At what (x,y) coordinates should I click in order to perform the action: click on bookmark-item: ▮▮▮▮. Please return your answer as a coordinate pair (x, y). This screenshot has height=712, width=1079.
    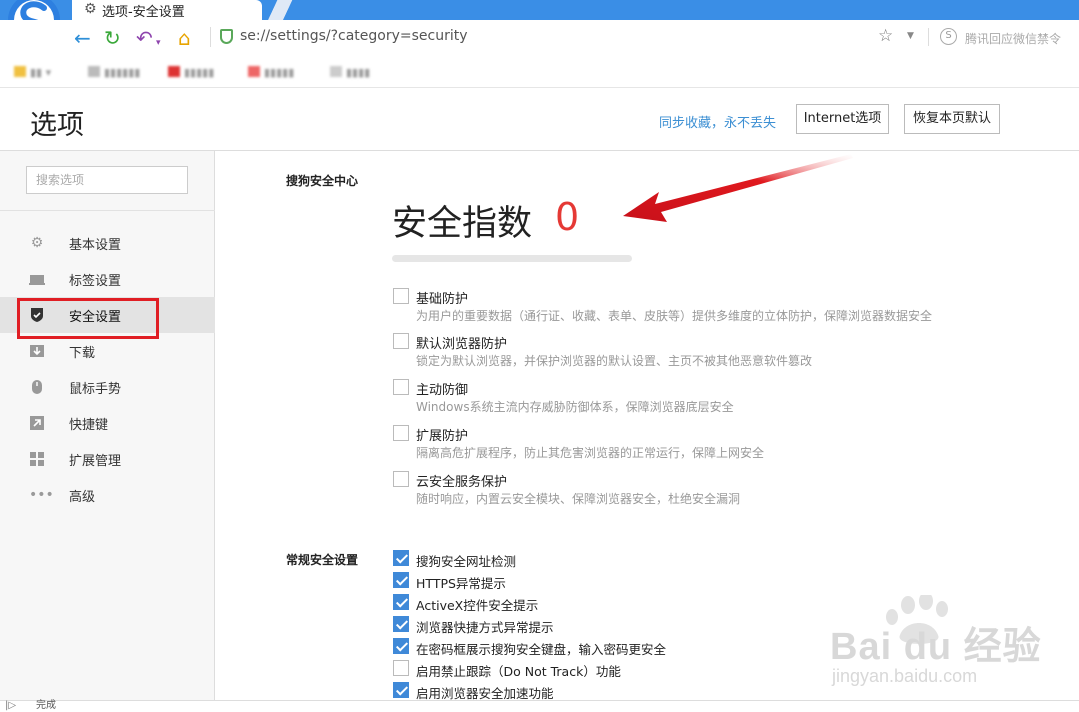
    Looking at the image, I should click on (350, 72).